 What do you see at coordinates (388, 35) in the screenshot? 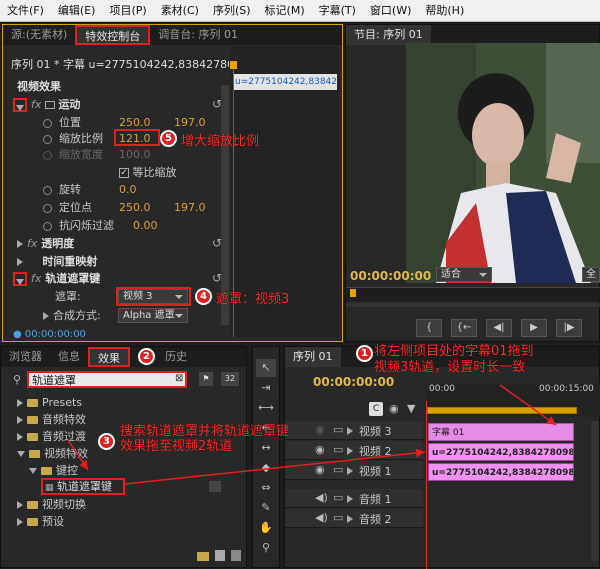
I see `tab-program: 节目: 序列 01` at bounding box center [388, 35].